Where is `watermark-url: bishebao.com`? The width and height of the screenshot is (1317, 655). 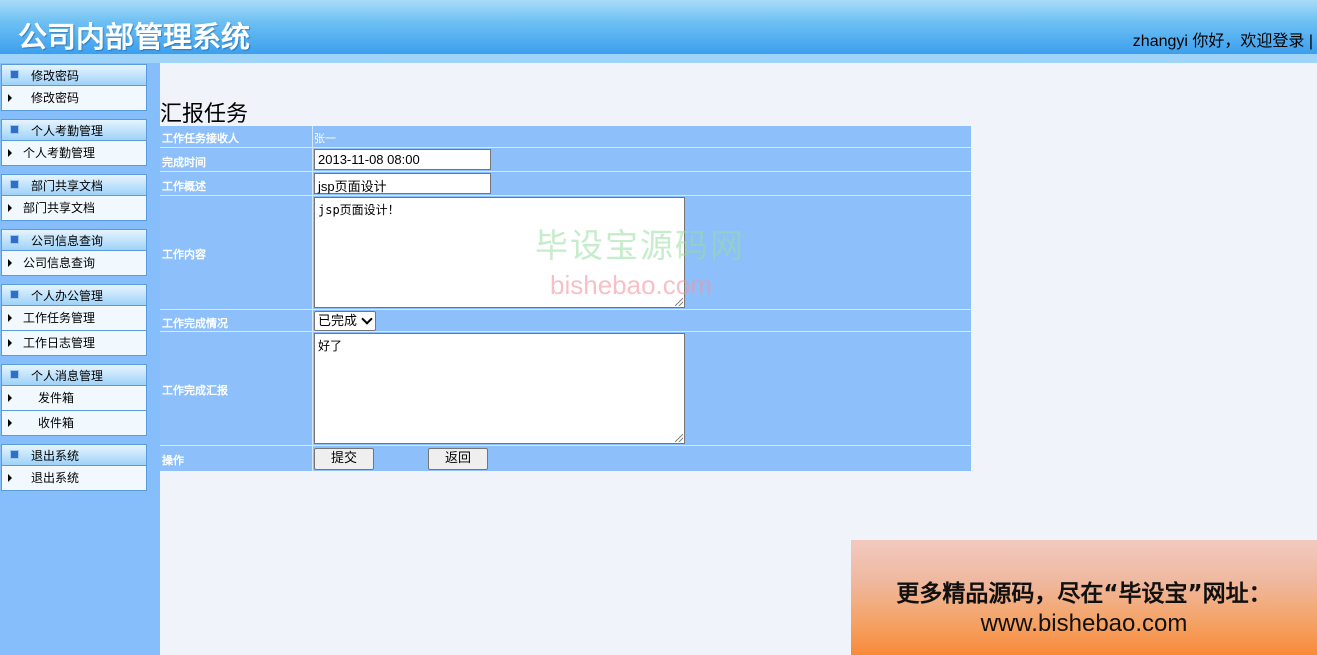 watermark-url: bishebao.com is located at coordinates (631, 285).